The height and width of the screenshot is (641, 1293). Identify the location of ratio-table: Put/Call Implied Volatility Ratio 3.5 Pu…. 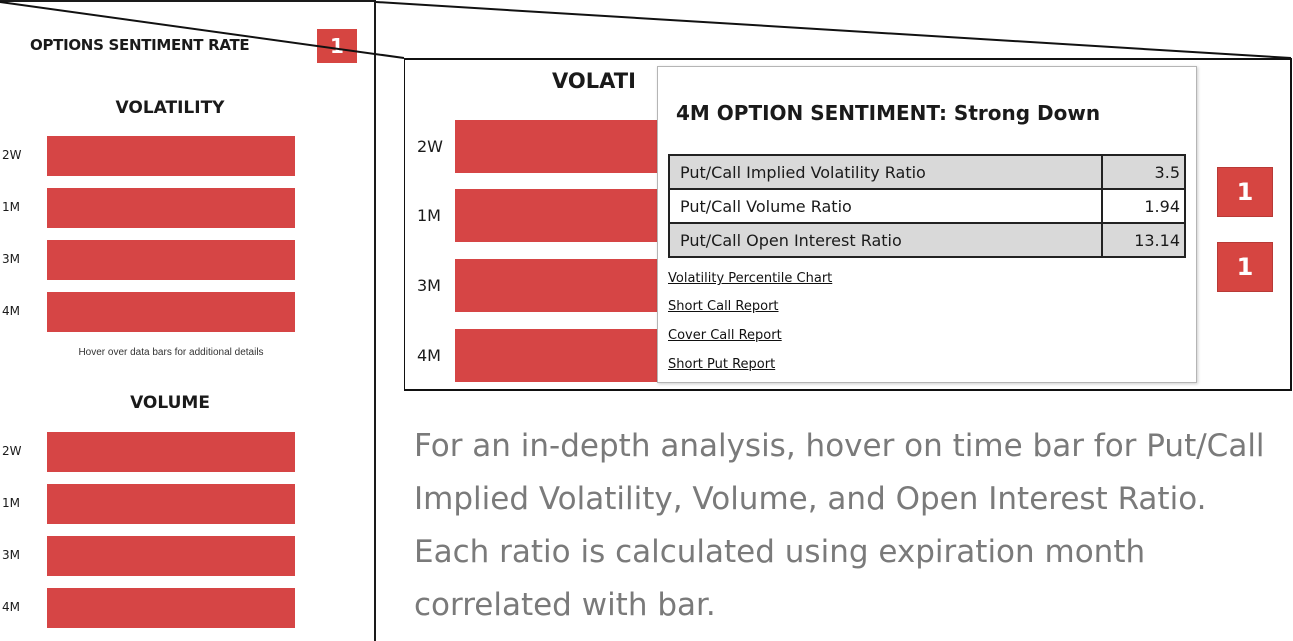
(927, 206).